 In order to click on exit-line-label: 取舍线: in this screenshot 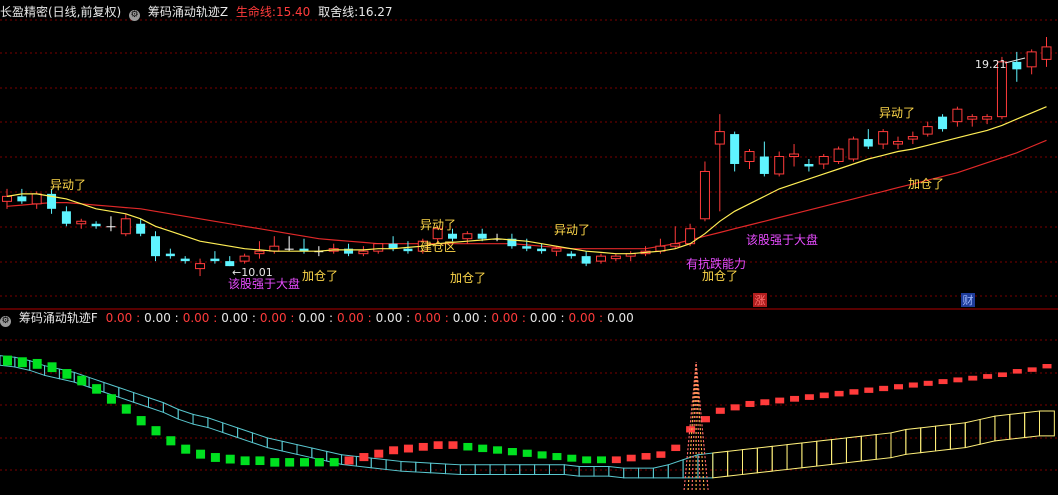, I will do `click(338, 12)`.